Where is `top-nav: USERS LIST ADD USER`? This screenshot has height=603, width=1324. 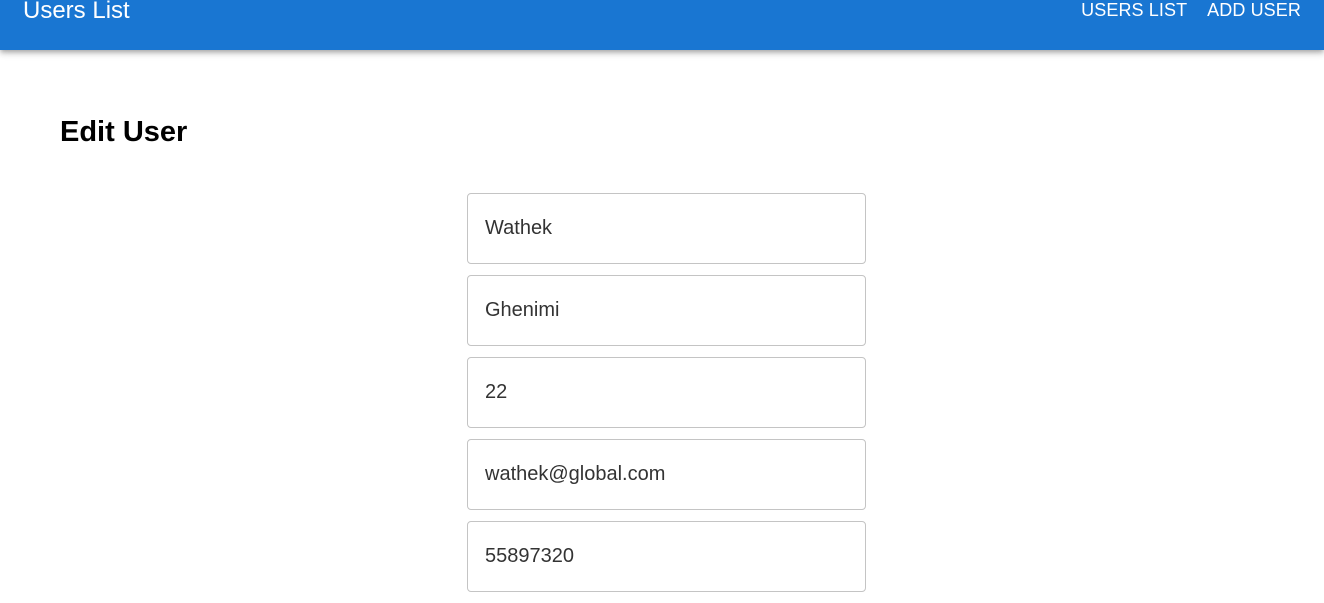
top-nav: USERS LIST ADD USER is located at coordinates (1191, 10).